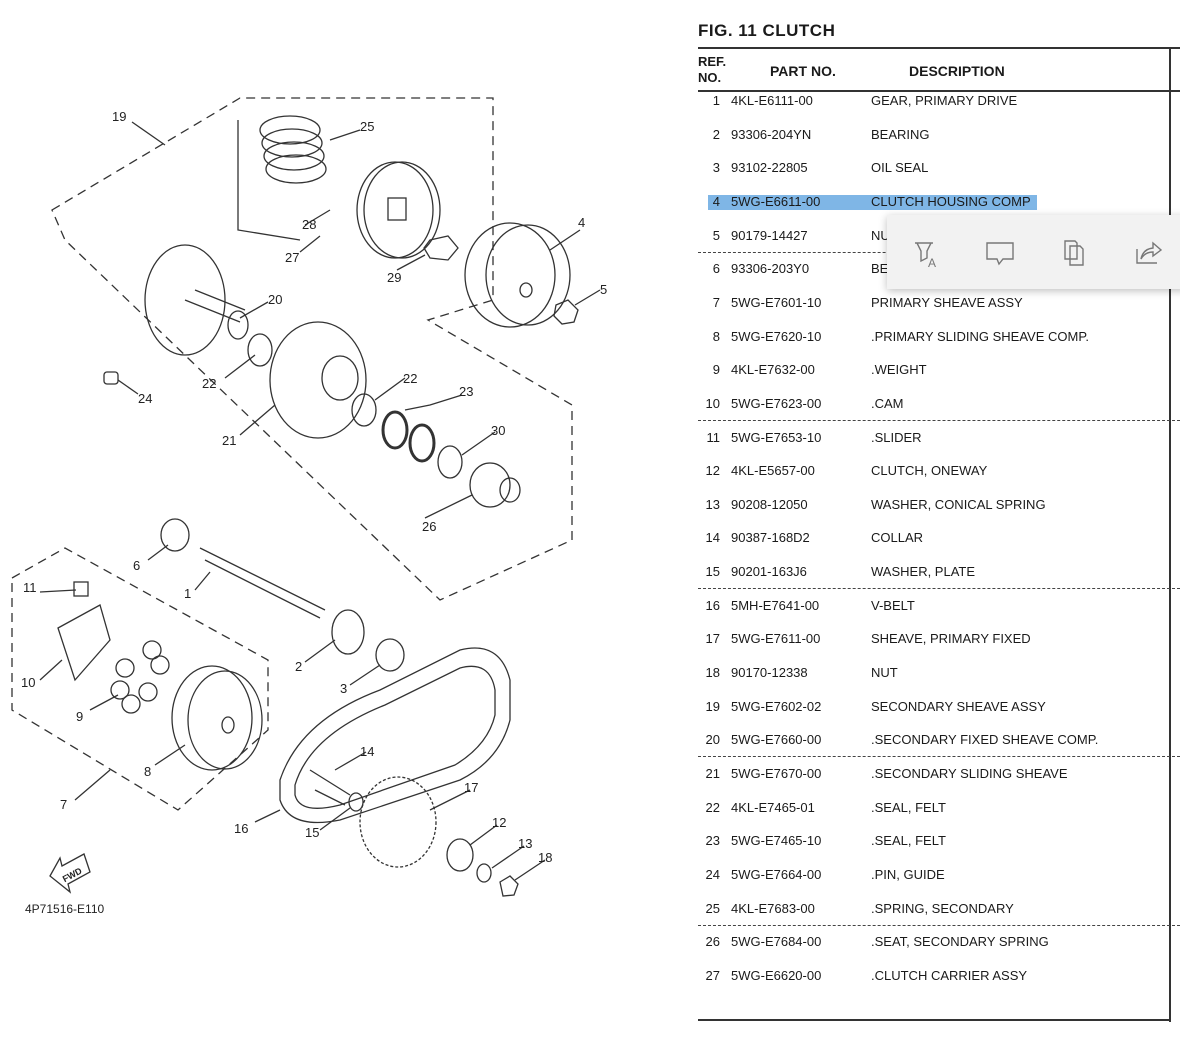  I want to click on part-description: .SPRING, SECONDARY, so click(942, 908).